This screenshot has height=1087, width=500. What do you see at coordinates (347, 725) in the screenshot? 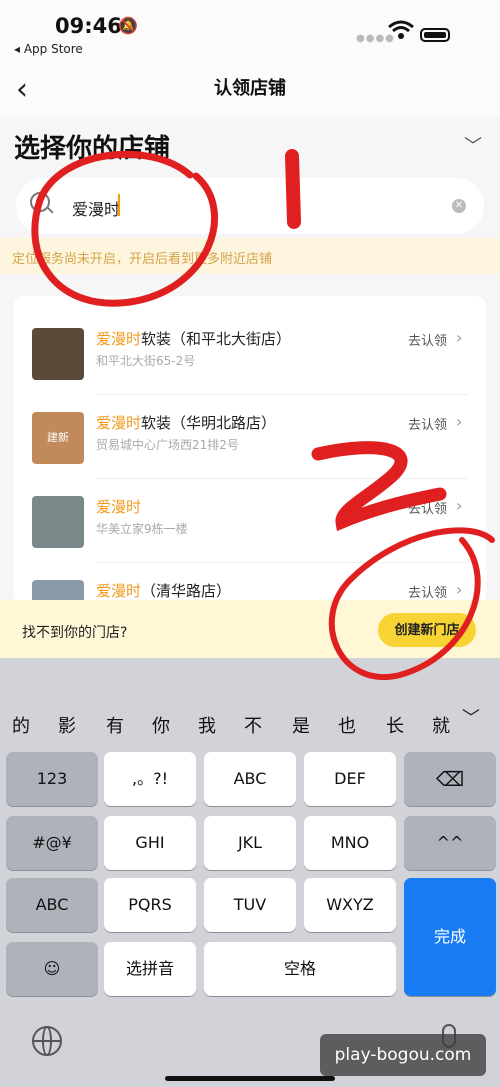
I see `candidate-char: 也` at bounding box center [347, 725].